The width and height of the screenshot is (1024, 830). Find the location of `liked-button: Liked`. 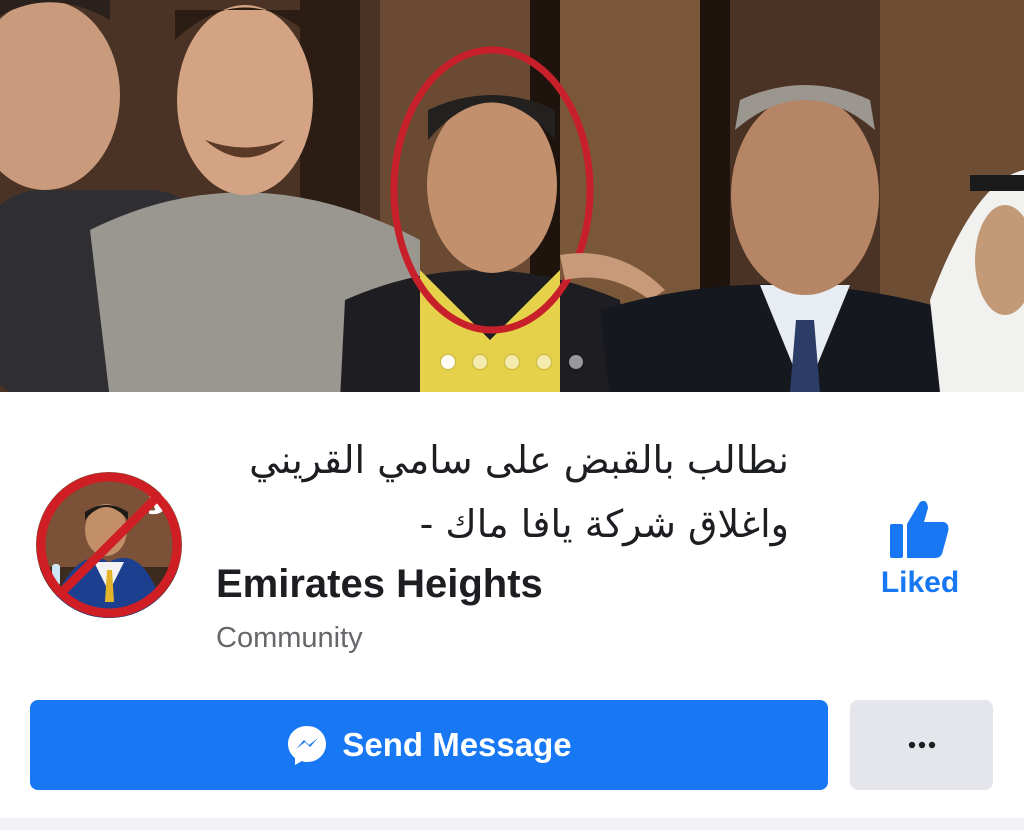

liked-button: Liked is located at coordinates (920, 550).